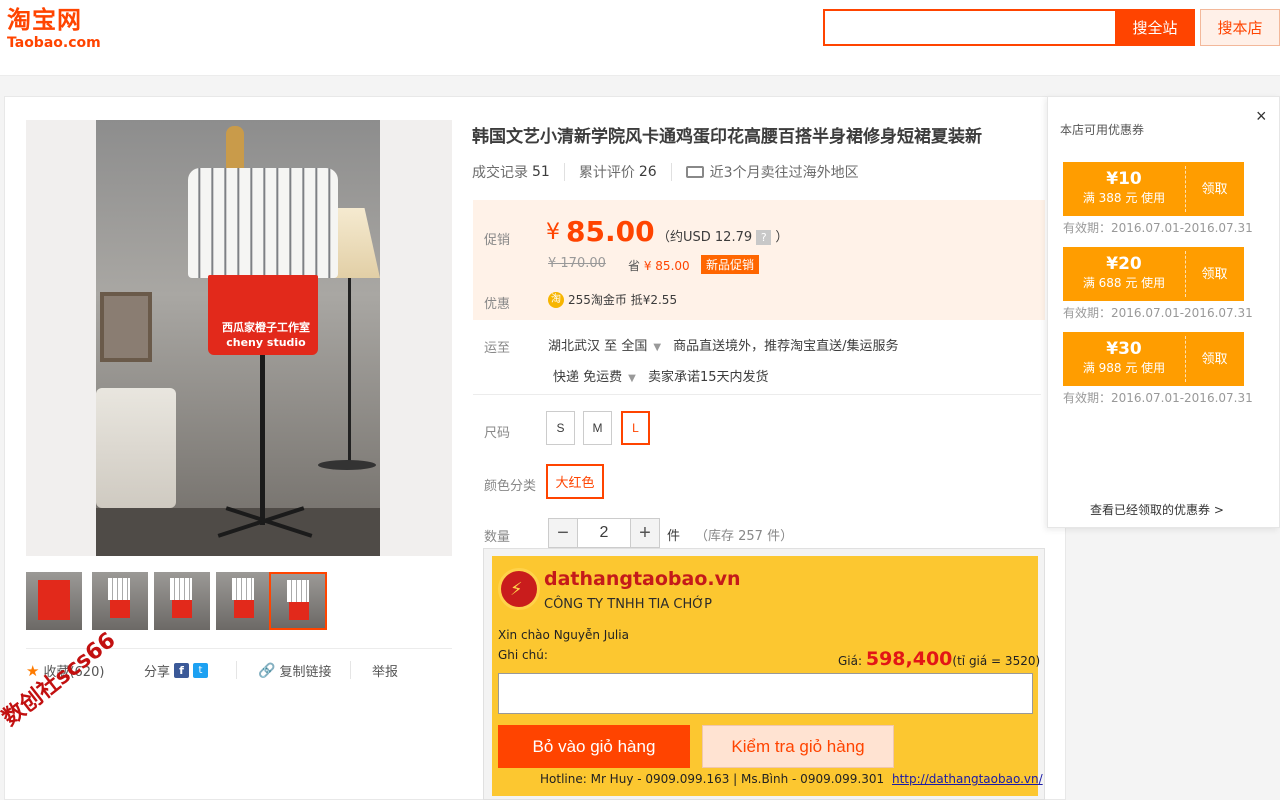 Image resolution: width=1280 pixels, height=800 pixels. I want to click on ship-to-word: 至, so click(611, 346).